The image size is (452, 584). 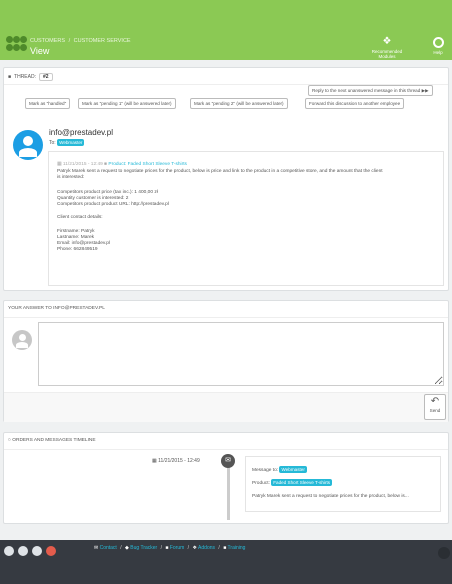 I want to click on breadcrumb-customers: CUSTOMERS, so click(x=47, y=41).